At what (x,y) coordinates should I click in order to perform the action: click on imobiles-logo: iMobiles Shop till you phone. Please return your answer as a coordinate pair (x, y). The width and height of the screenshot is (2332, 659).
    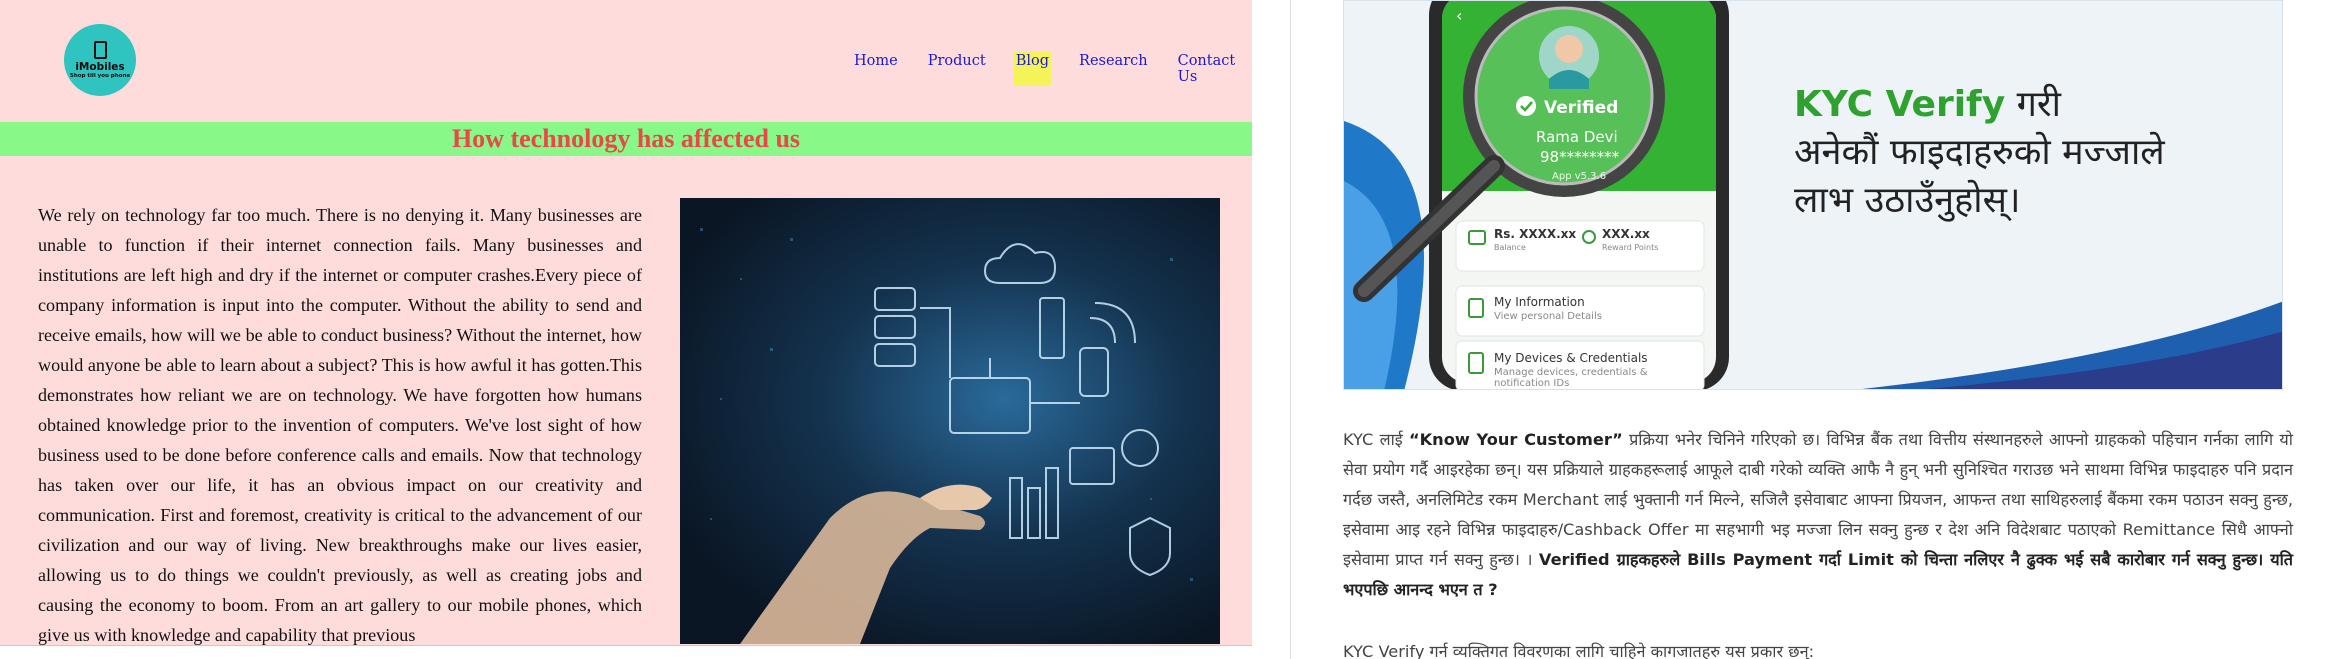
    Looking at the image, I should click on (100, 60).